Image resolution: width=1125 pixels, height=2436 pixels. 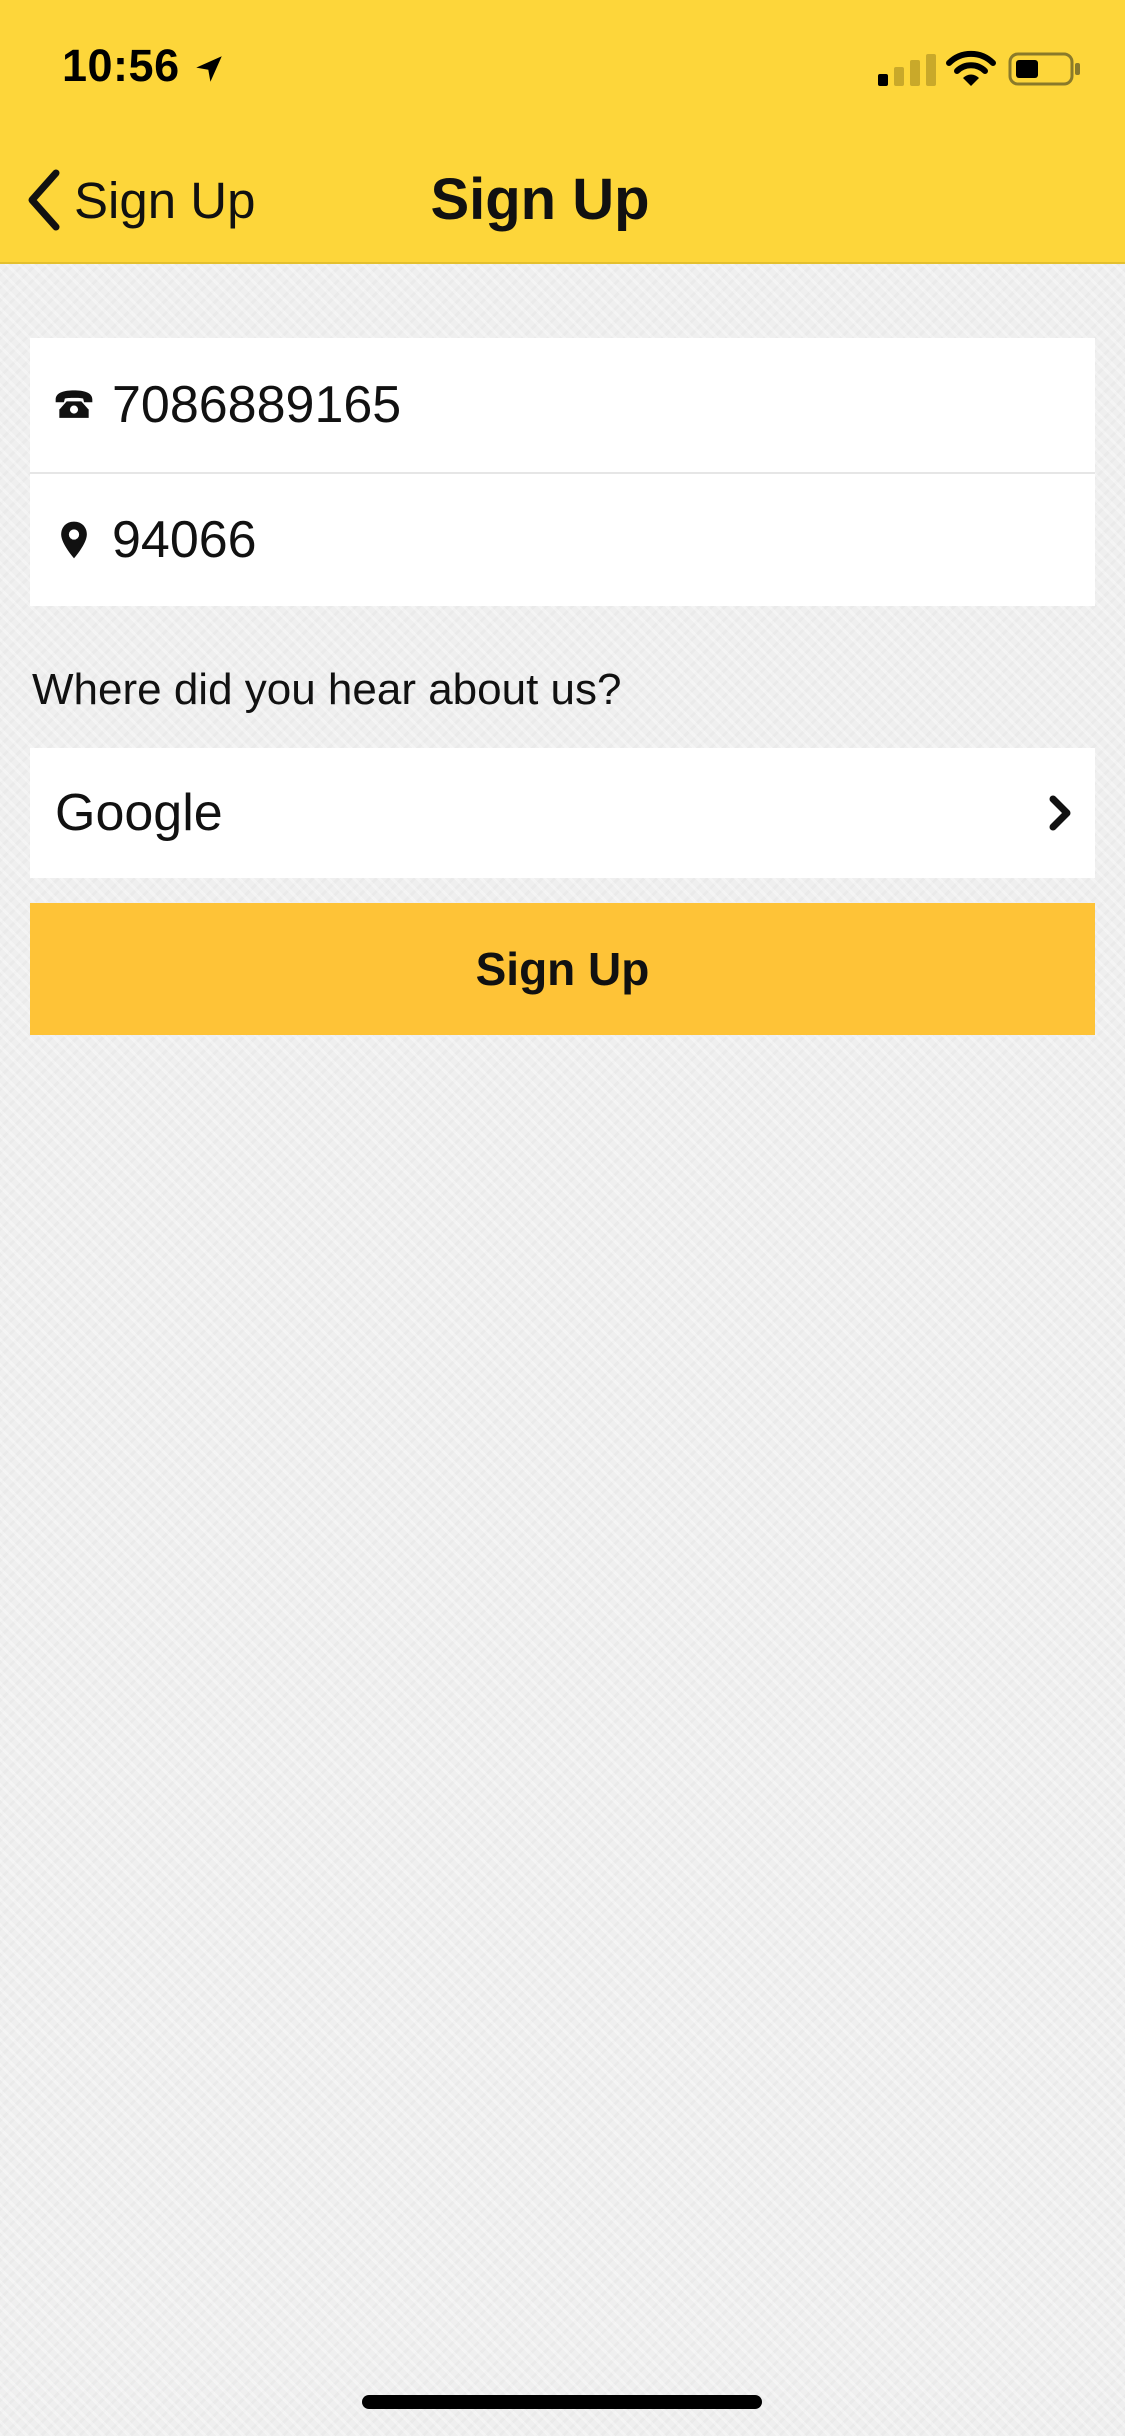 What do you see at coordinates (971, 68) in the screenshot?
I see `wifi-icon` at bounding box center [971, 68].